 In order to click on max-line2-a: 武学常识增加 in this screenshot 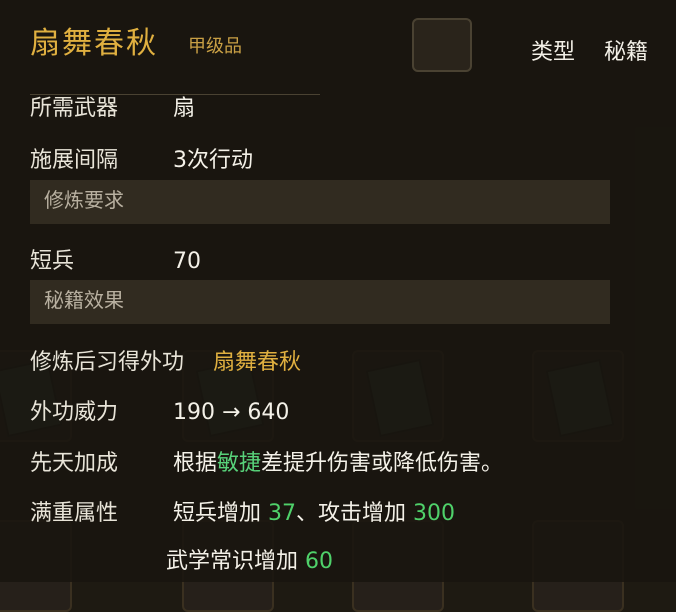, I will do `click(235, 561)`.